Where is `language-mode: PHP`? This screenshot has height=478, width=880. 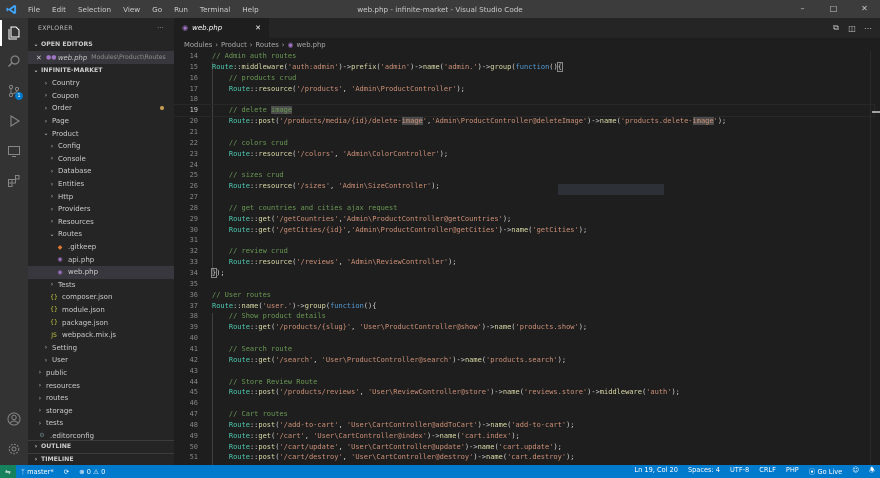
language-mode: PHP is located at coordinates (792, 471).